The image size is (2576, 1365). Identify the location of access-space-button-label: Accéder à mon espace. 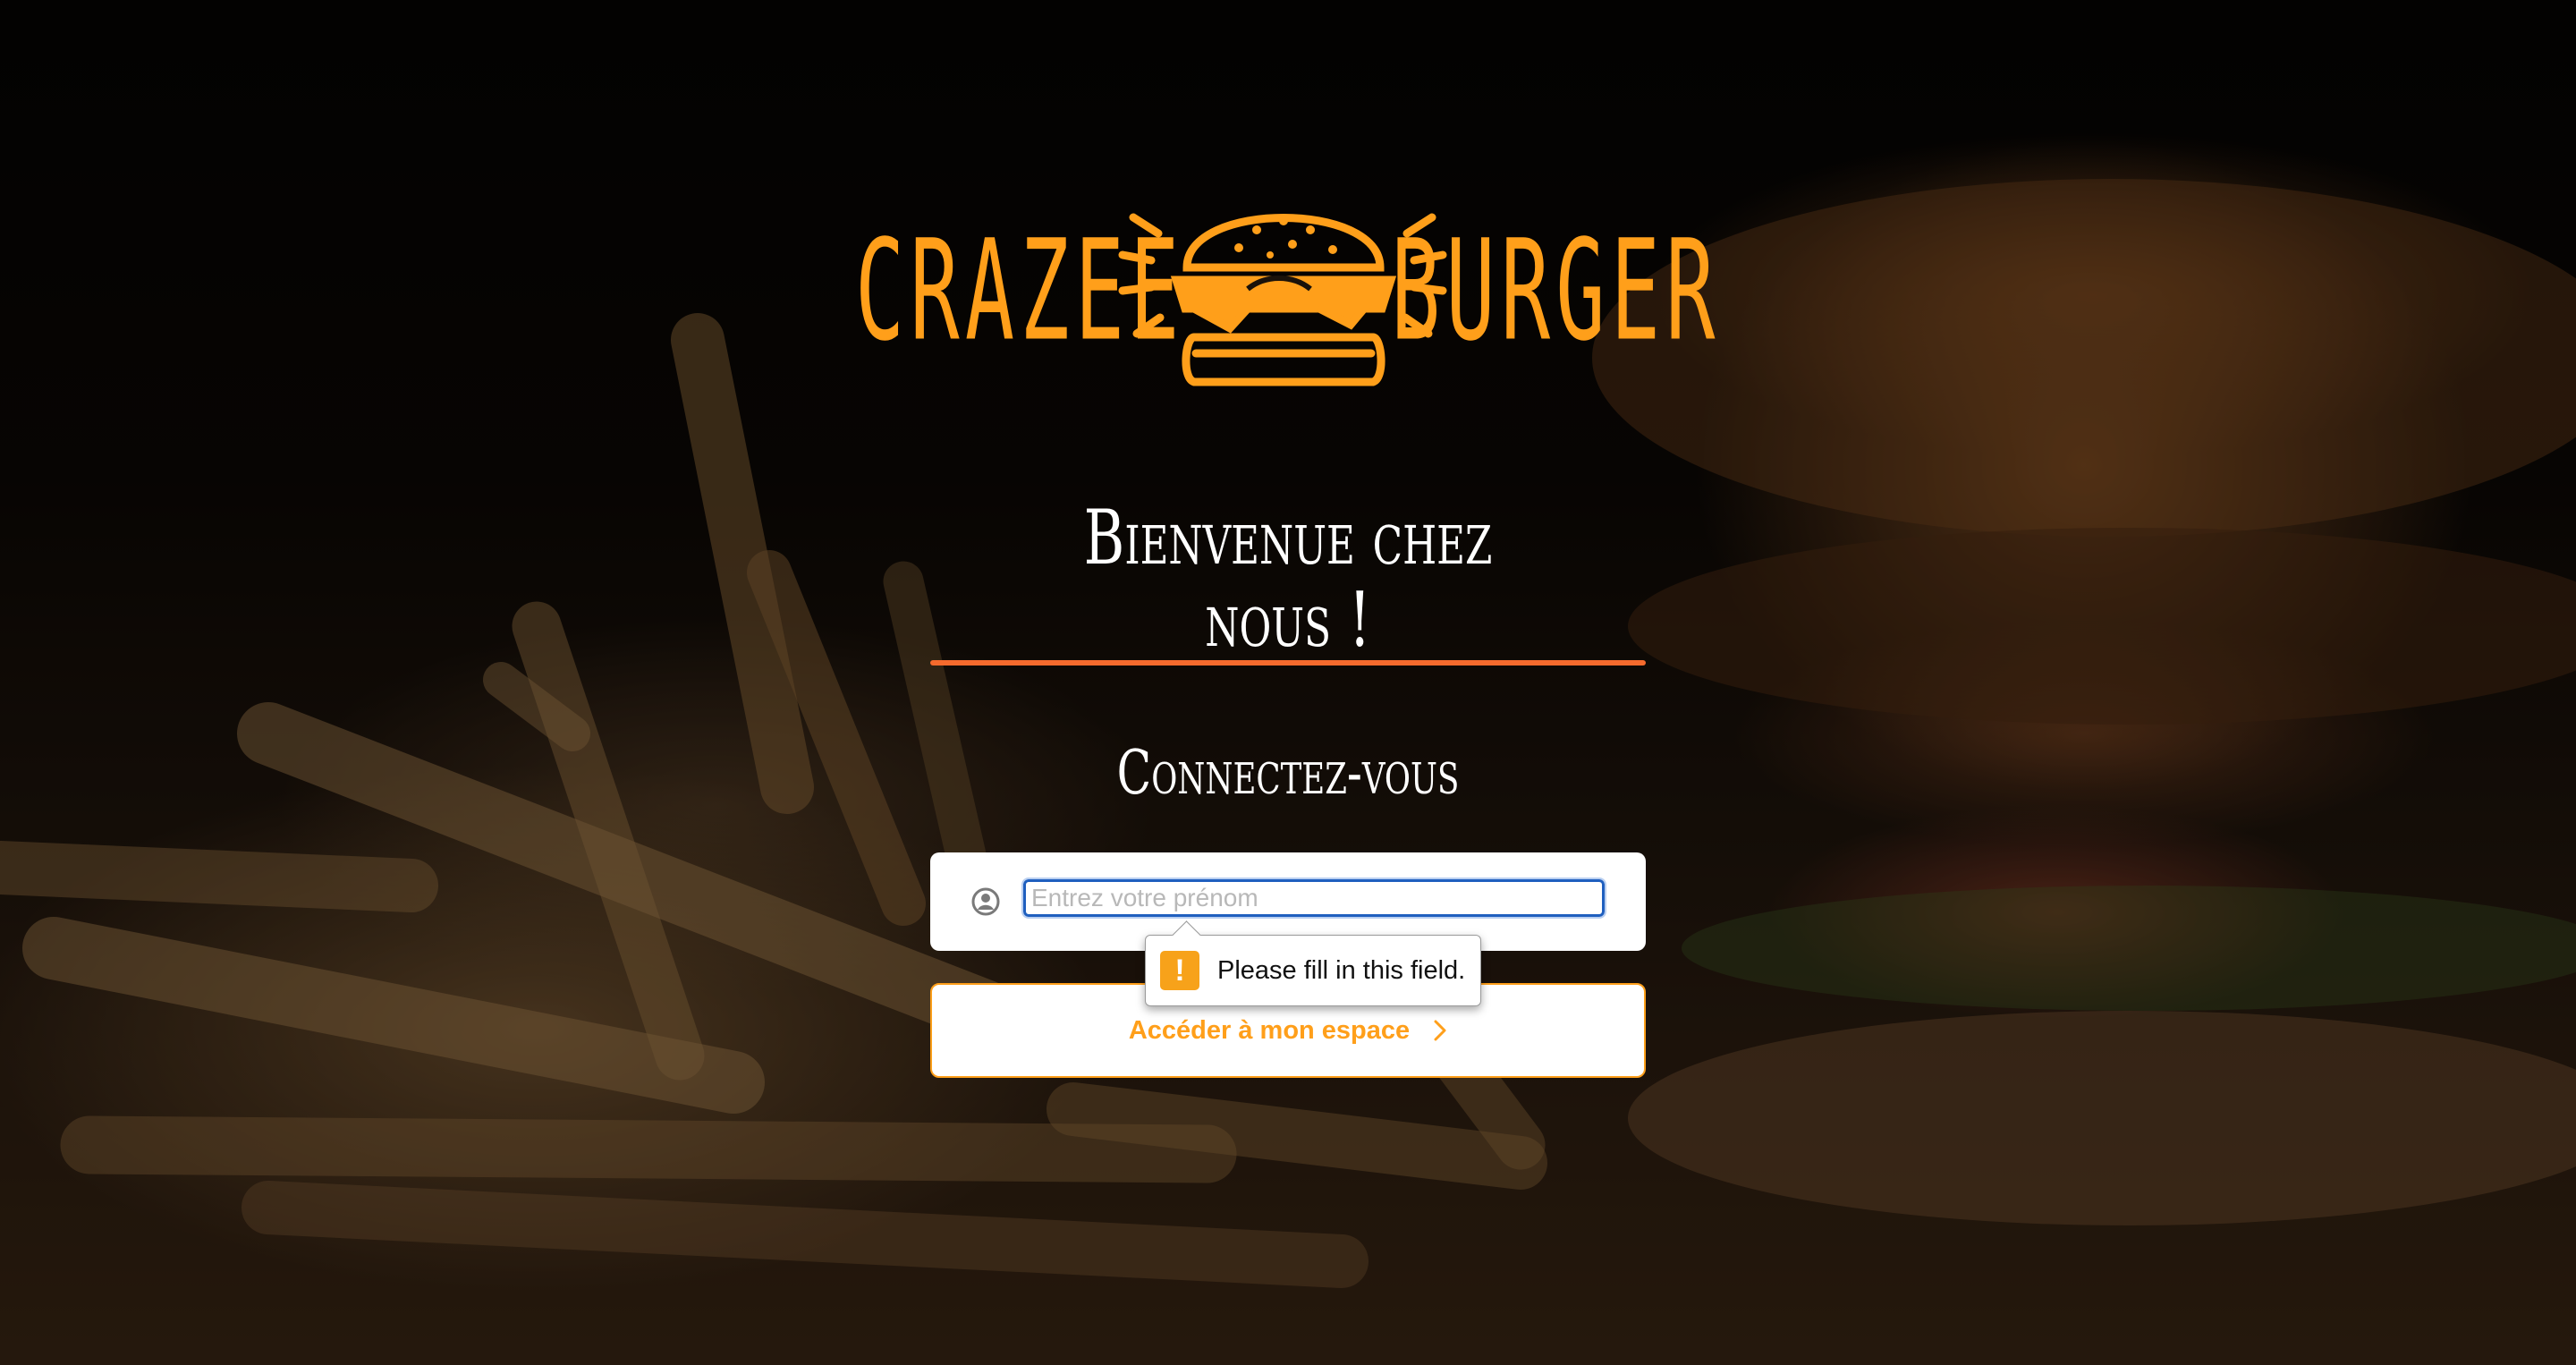
(1269, 1030).